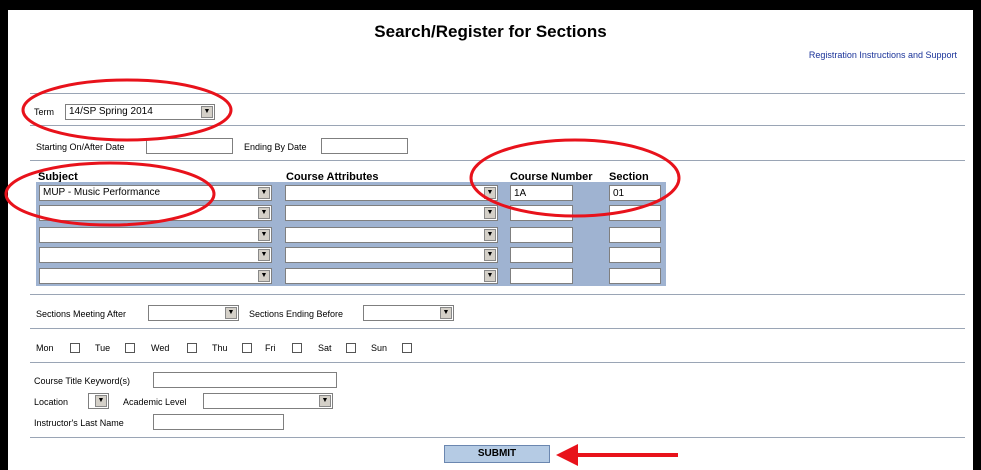 This screenshot has width=981, height=470. Describe the element at coordinates (575, 178) in the screenshot. I see `annotation-circle-course-number` at that location.